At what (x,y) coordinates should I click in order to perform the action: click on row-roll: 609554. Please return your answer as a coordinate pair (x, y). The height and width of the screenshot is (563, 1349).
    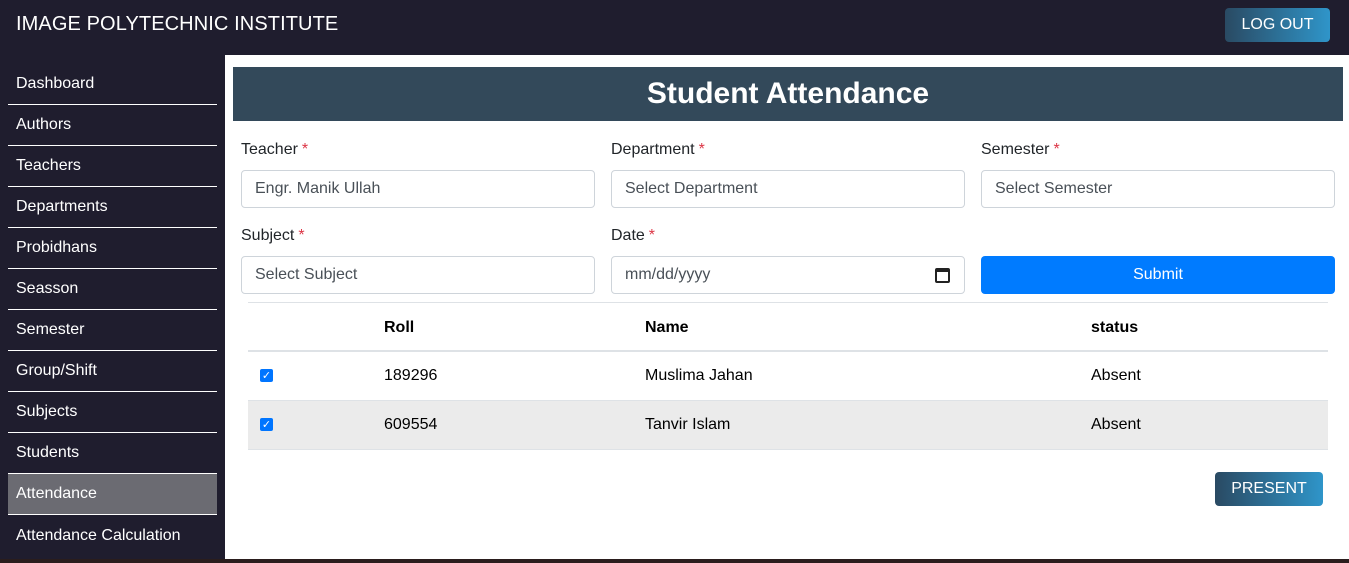
    Looking at the image, I should click on (411, 424).